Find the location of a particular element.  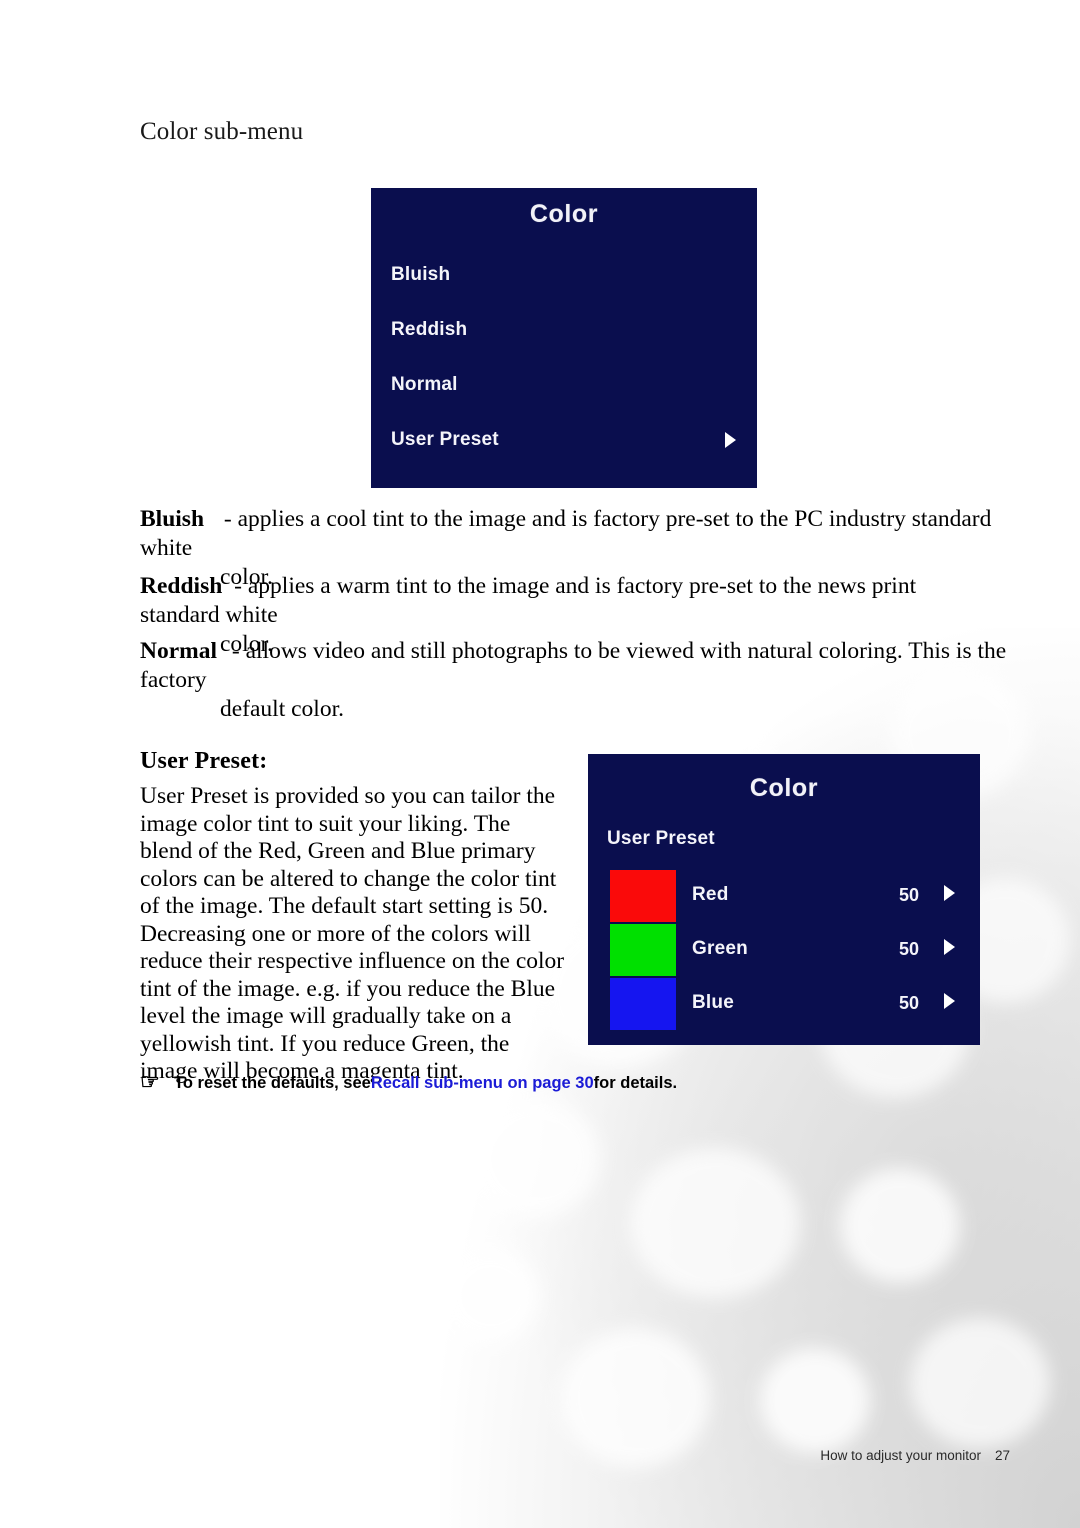

definition-cont-normal: default color. is located at coordinates (282, 709).